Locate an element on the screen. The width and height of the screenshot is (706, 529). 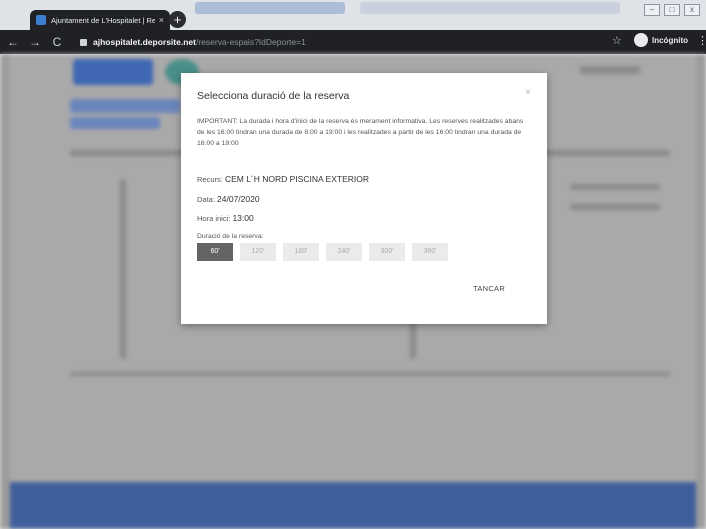
duration-options: 60' 120' 180' 240' 300' 360' is located at coordinates (322, 252).